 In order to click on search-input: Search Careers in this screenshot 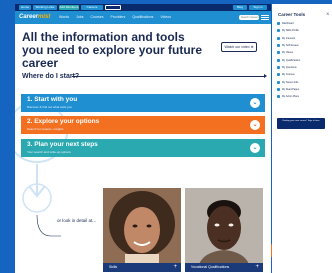, I will do `click(249, 17)`.